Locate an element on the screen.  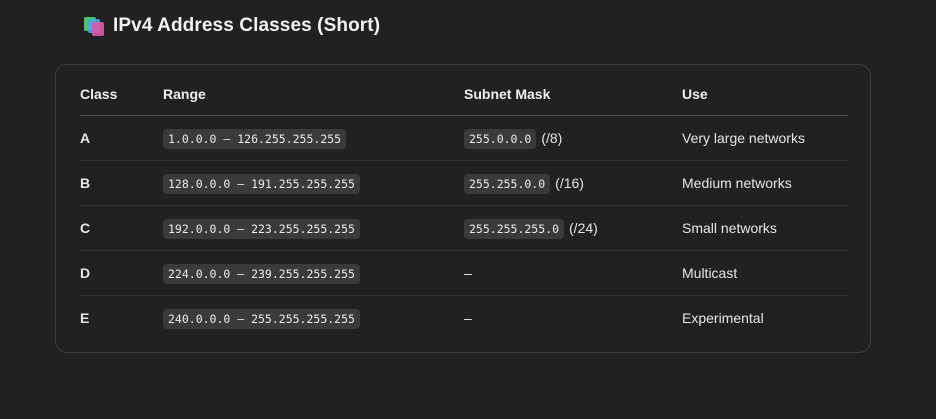
page-heading: IPv4 Address Classes (Short) is located at coordinates (231, 26).